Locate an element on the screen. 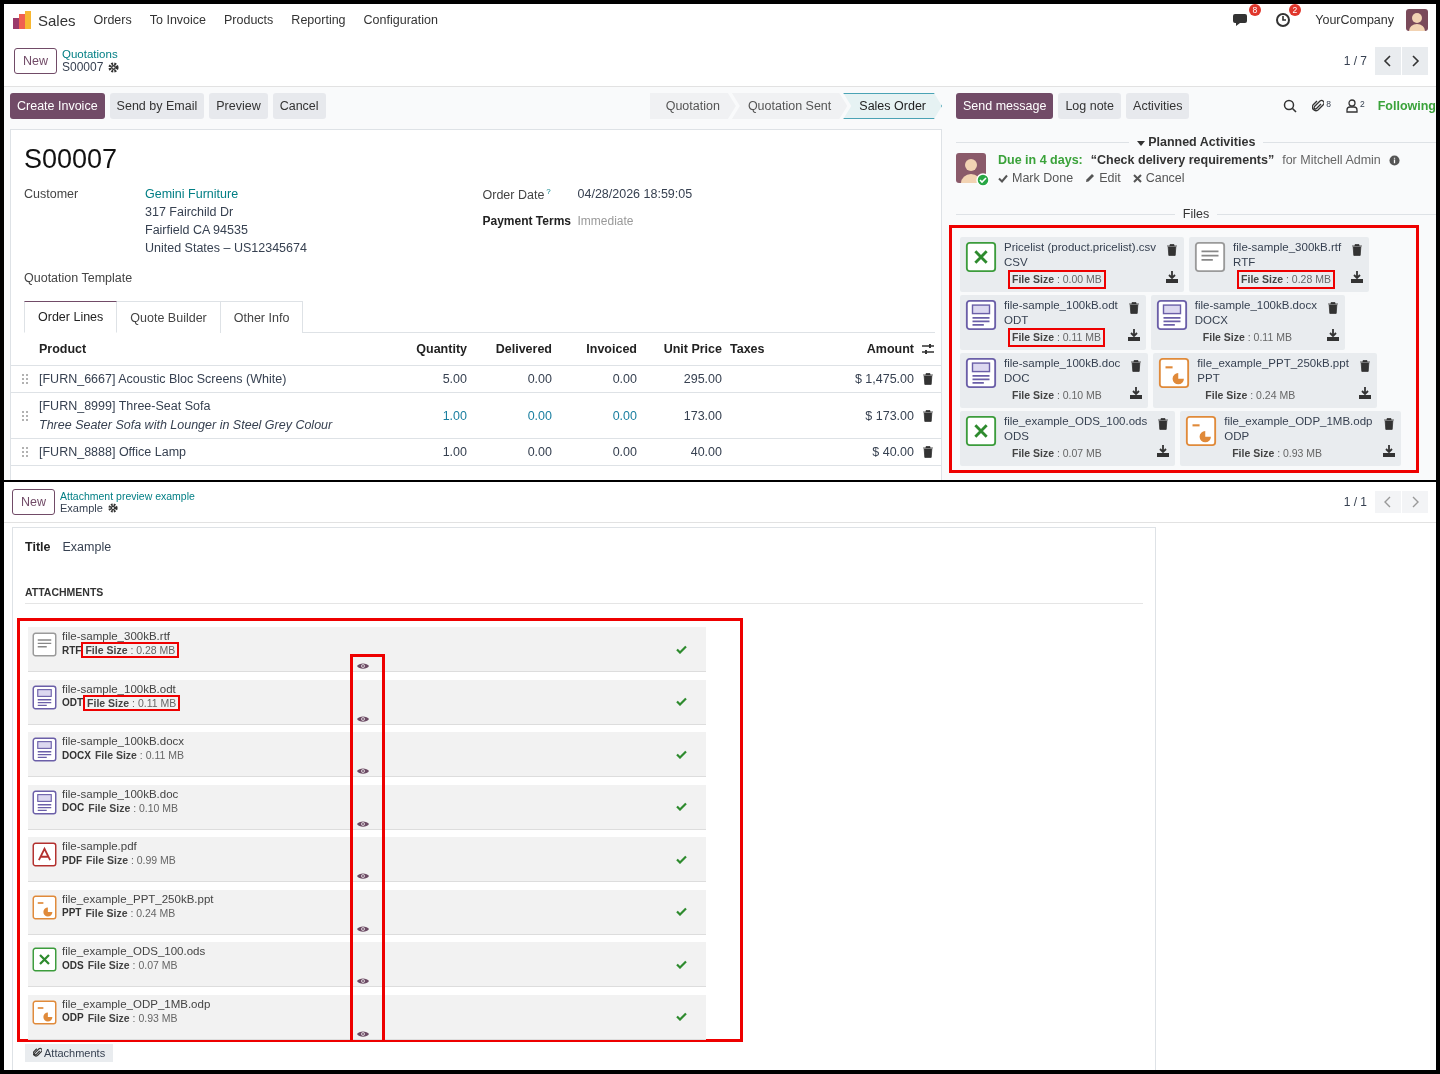 The height and width of the screenshot is (1074, 1440). info-icon is located at coordinates (1394, 160).